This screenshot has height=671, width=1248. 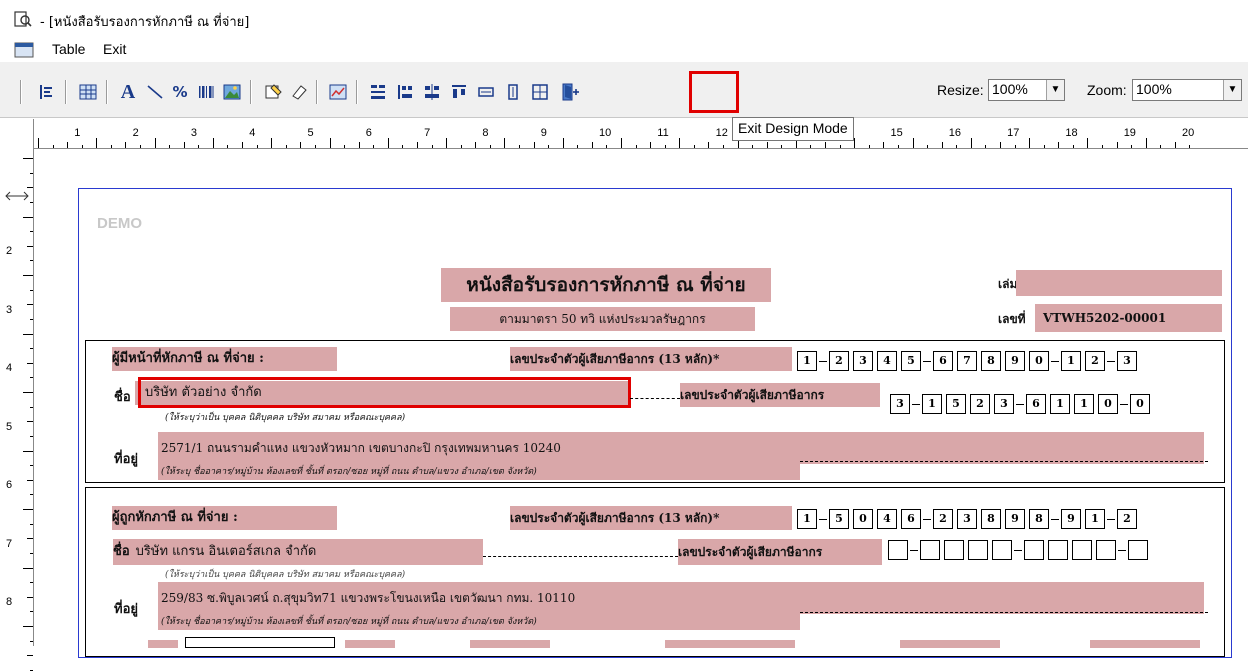 What do you see at coordinates (273, 92) in the screenshot?
I see `properties-icon` at bounding box center [273, 92].